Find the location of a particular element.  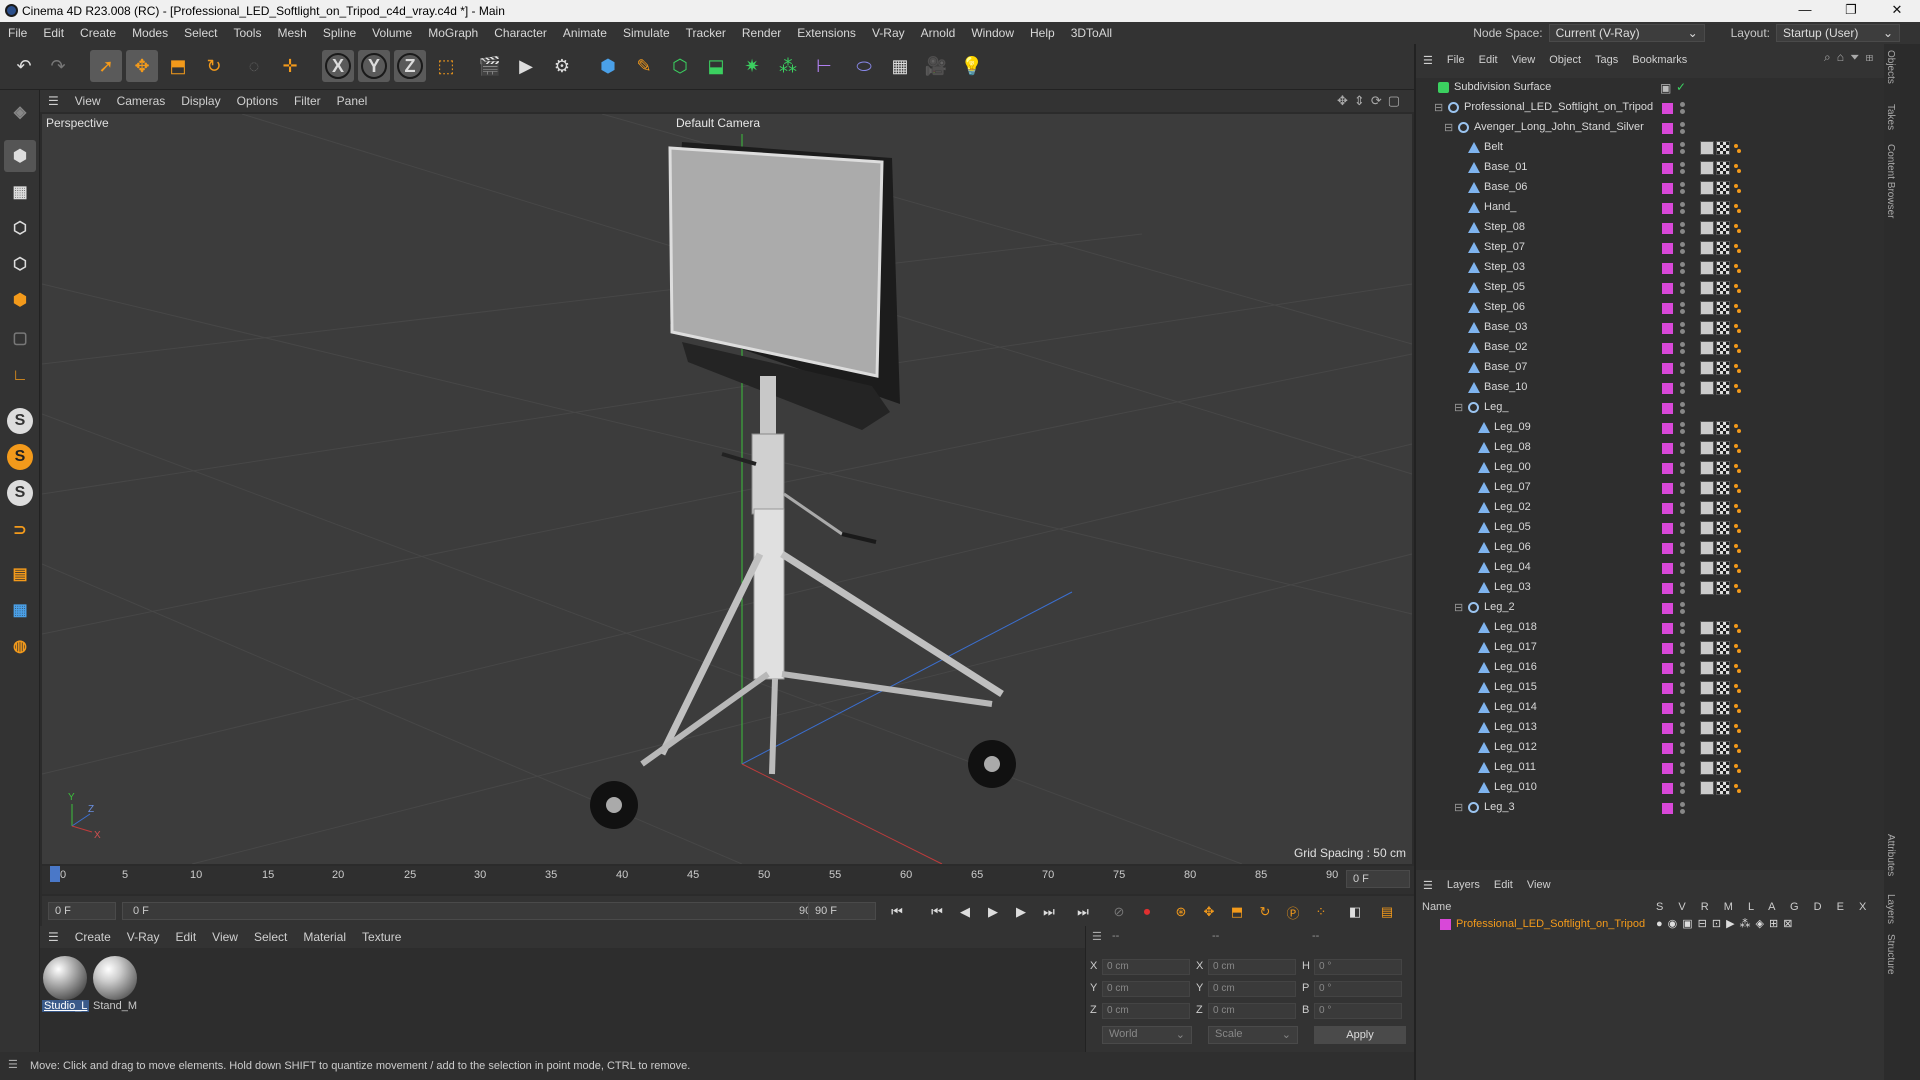

object-row: Leg_05 is located at coordinates (1651, 528).